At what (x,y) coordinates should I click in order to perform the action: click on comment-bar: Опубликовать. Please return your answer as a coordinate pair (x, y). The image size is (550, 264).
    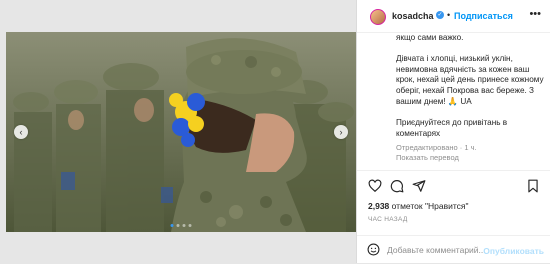
    Looking at the image, I should click on (453, 249).